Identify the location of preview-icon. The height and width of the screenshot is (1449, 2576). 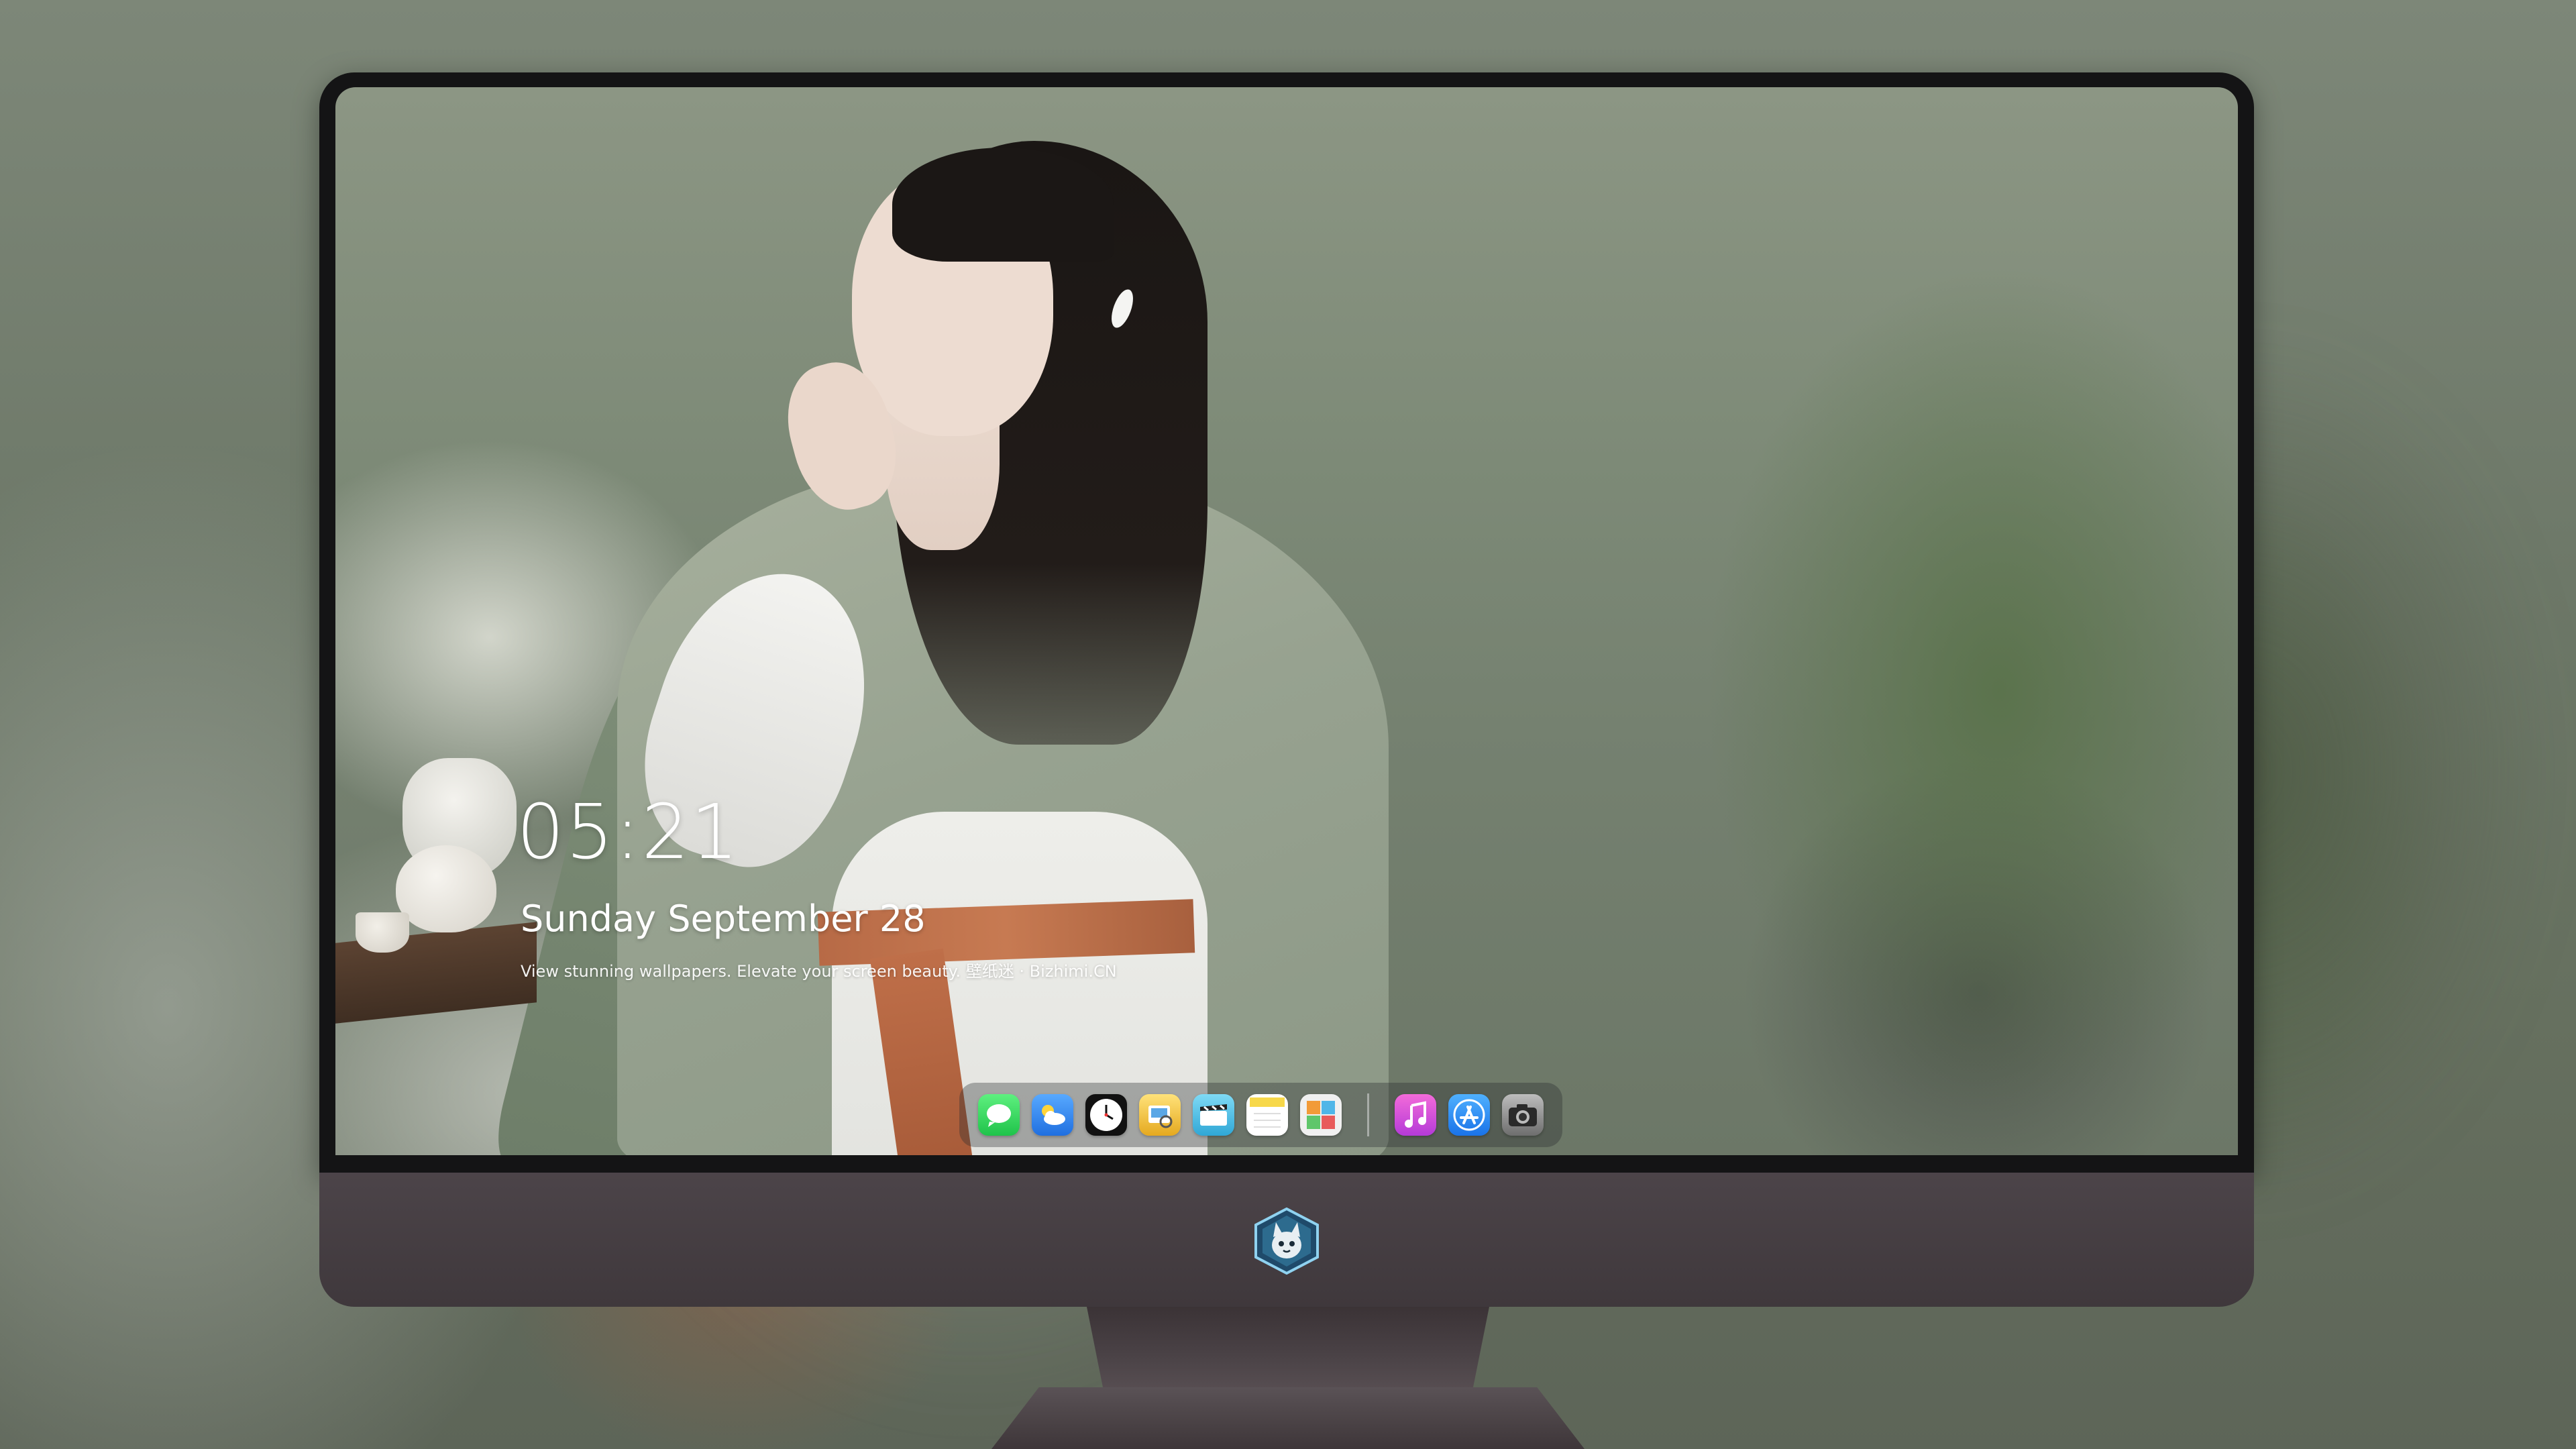
(1160, 1115).